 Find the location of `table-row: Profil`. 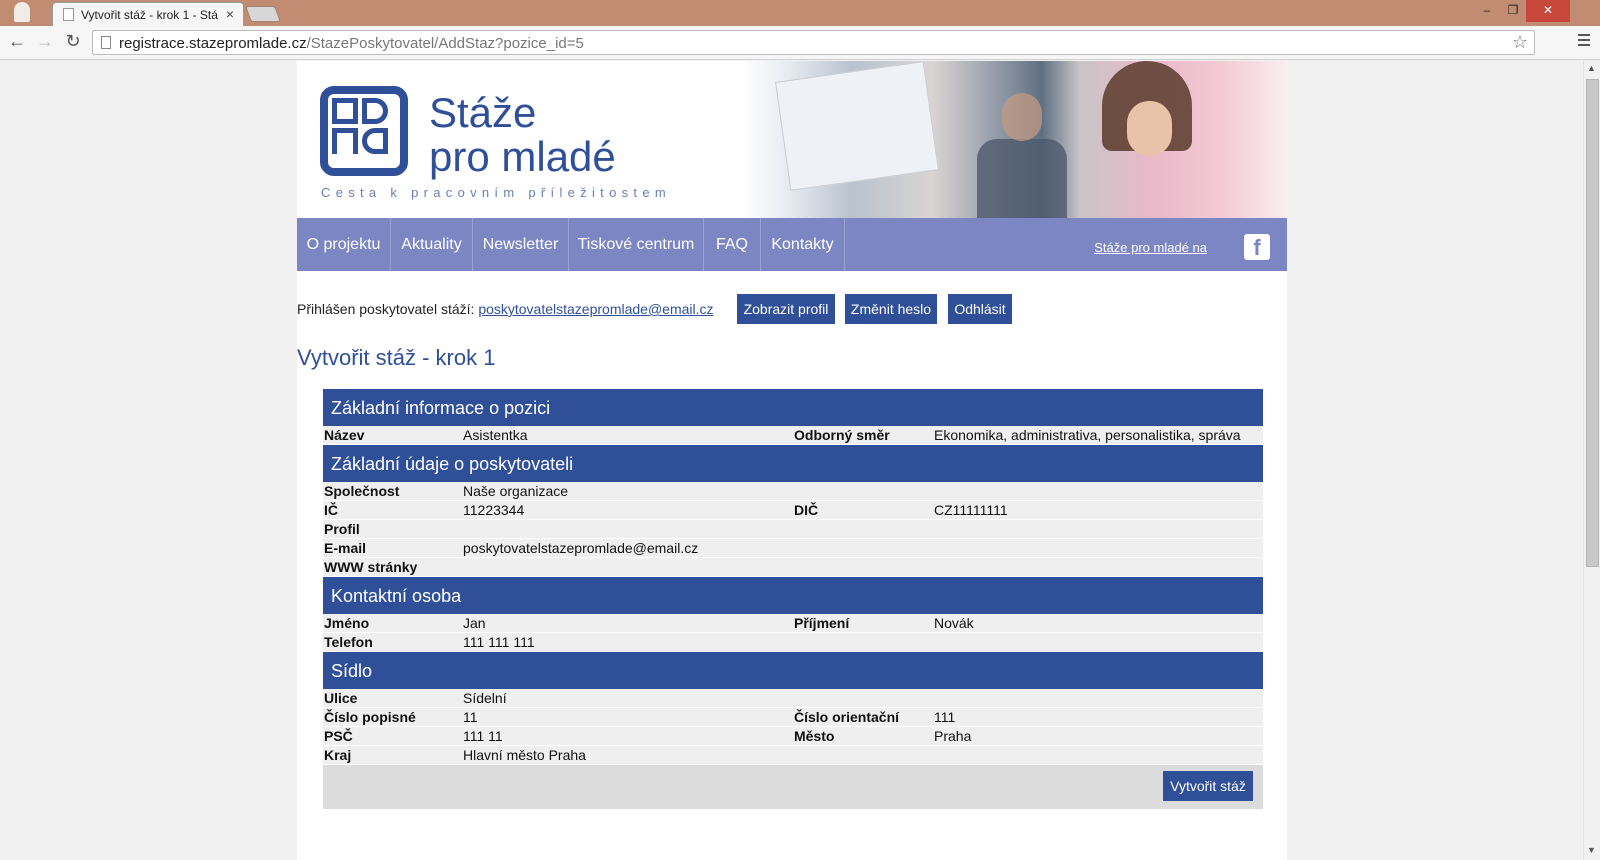

table-row: Profil is located at coordinates (793, 529).